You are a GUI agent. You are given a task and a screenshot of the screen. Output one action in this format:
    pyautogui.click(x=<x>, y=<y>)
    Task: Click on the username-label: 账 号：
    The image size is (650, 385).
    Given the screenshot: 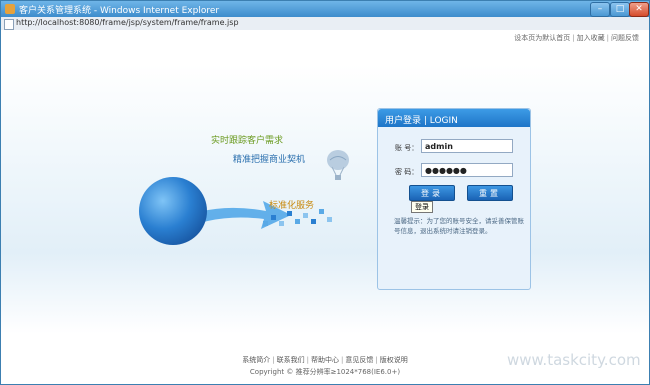 What is the action you would take?
    pyautogui.click(x=407, y=148)
    